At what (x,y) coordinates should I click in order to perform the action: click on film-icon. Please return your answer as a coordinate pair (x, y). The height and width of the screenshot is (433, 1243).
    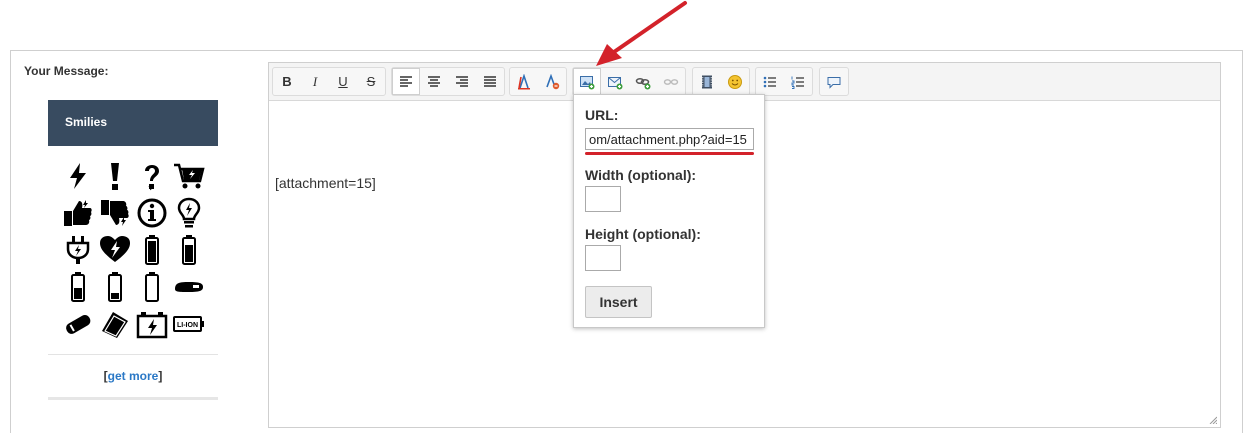
    Looking at the image, I should click on (707, 81).